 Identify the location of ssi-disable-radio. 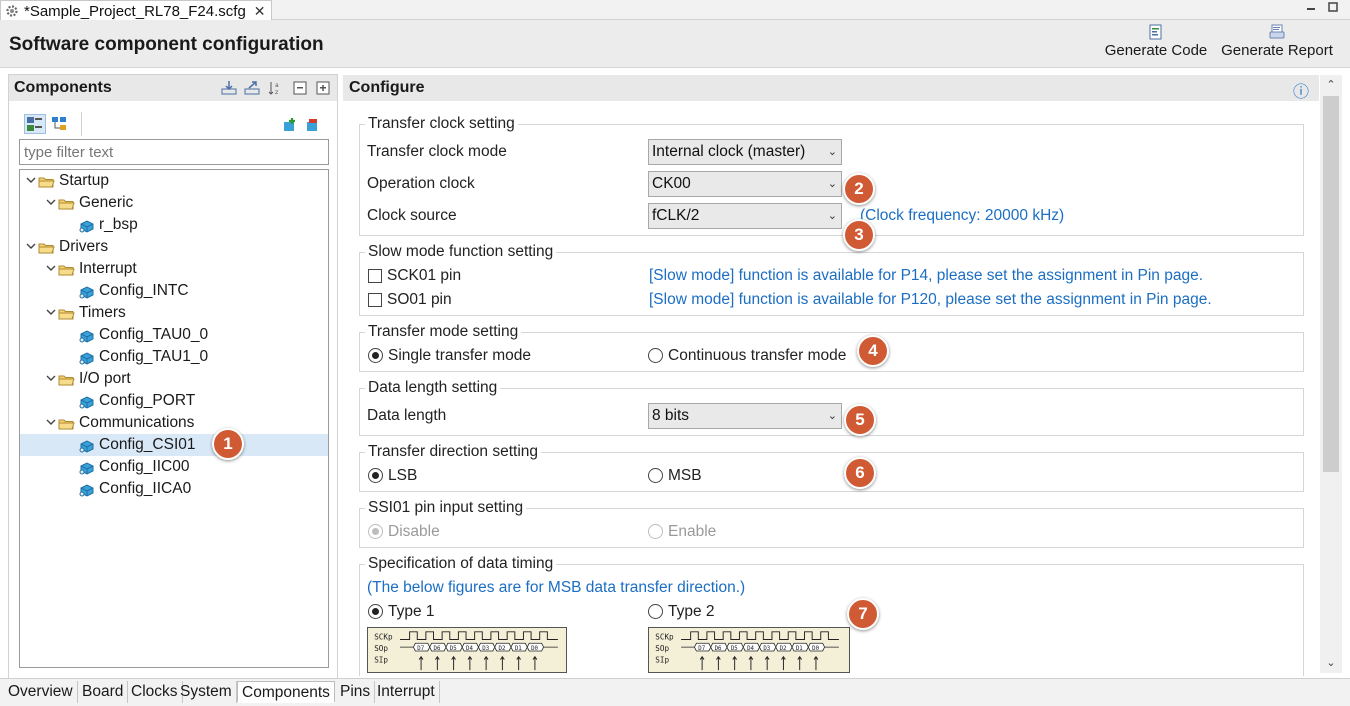
(375, 531).